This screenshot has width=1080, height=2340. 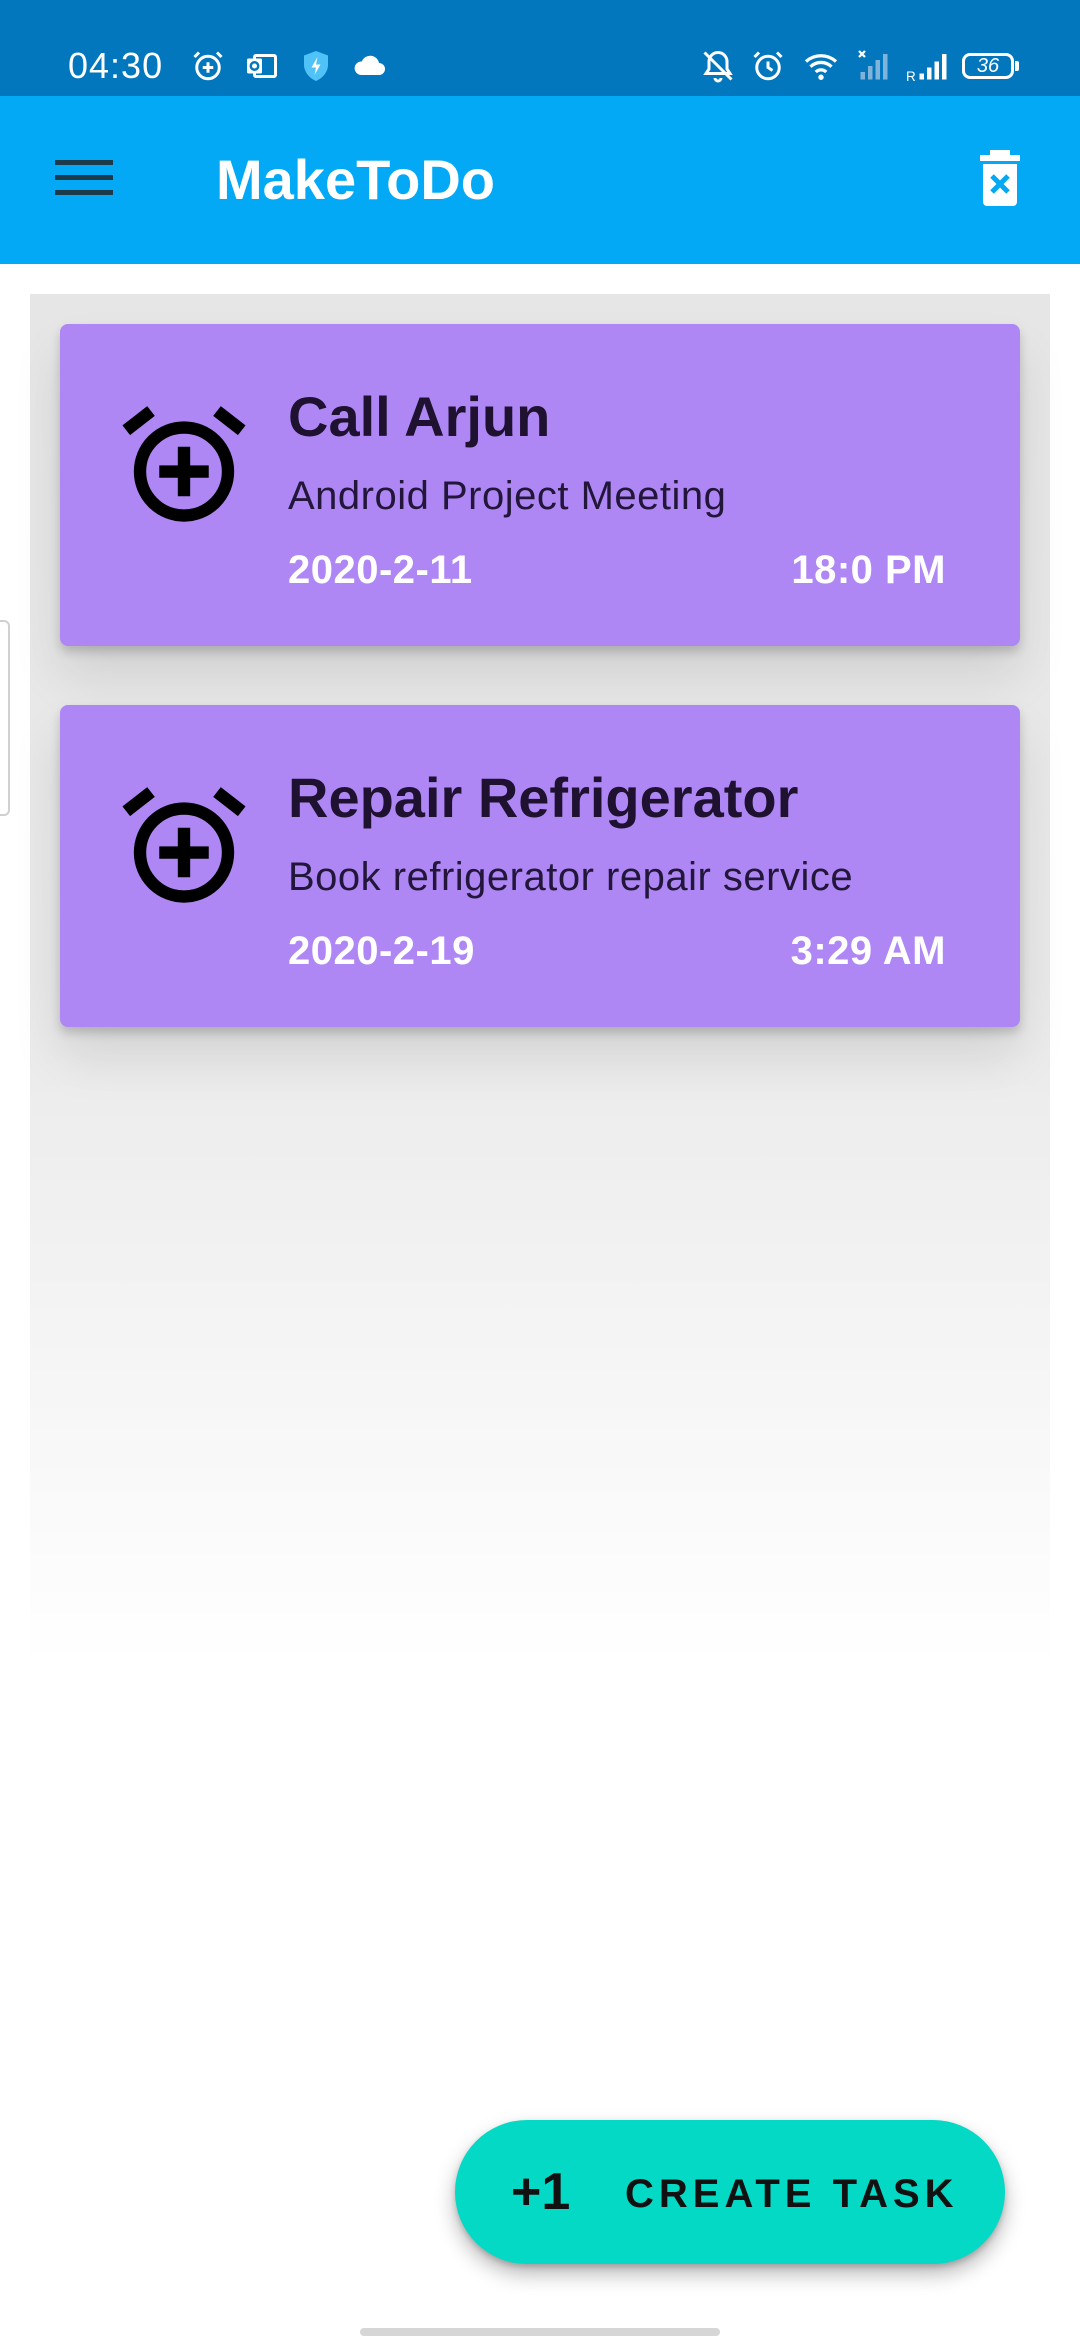 What do you see at coordinates (289, 66) in the screenshot?
I see `status-left-icons` at bounding box center [289, 66].